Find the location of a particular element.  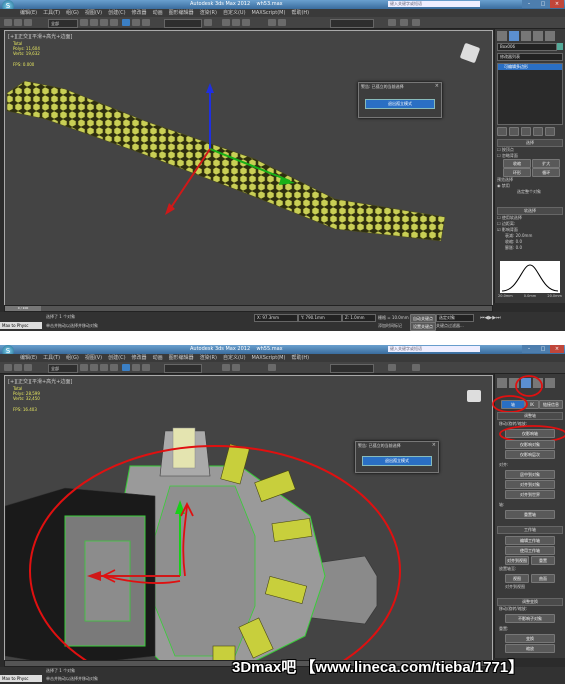

align-to-view-checkbox: 对齐到视图 is located at coordinates (515, 587).